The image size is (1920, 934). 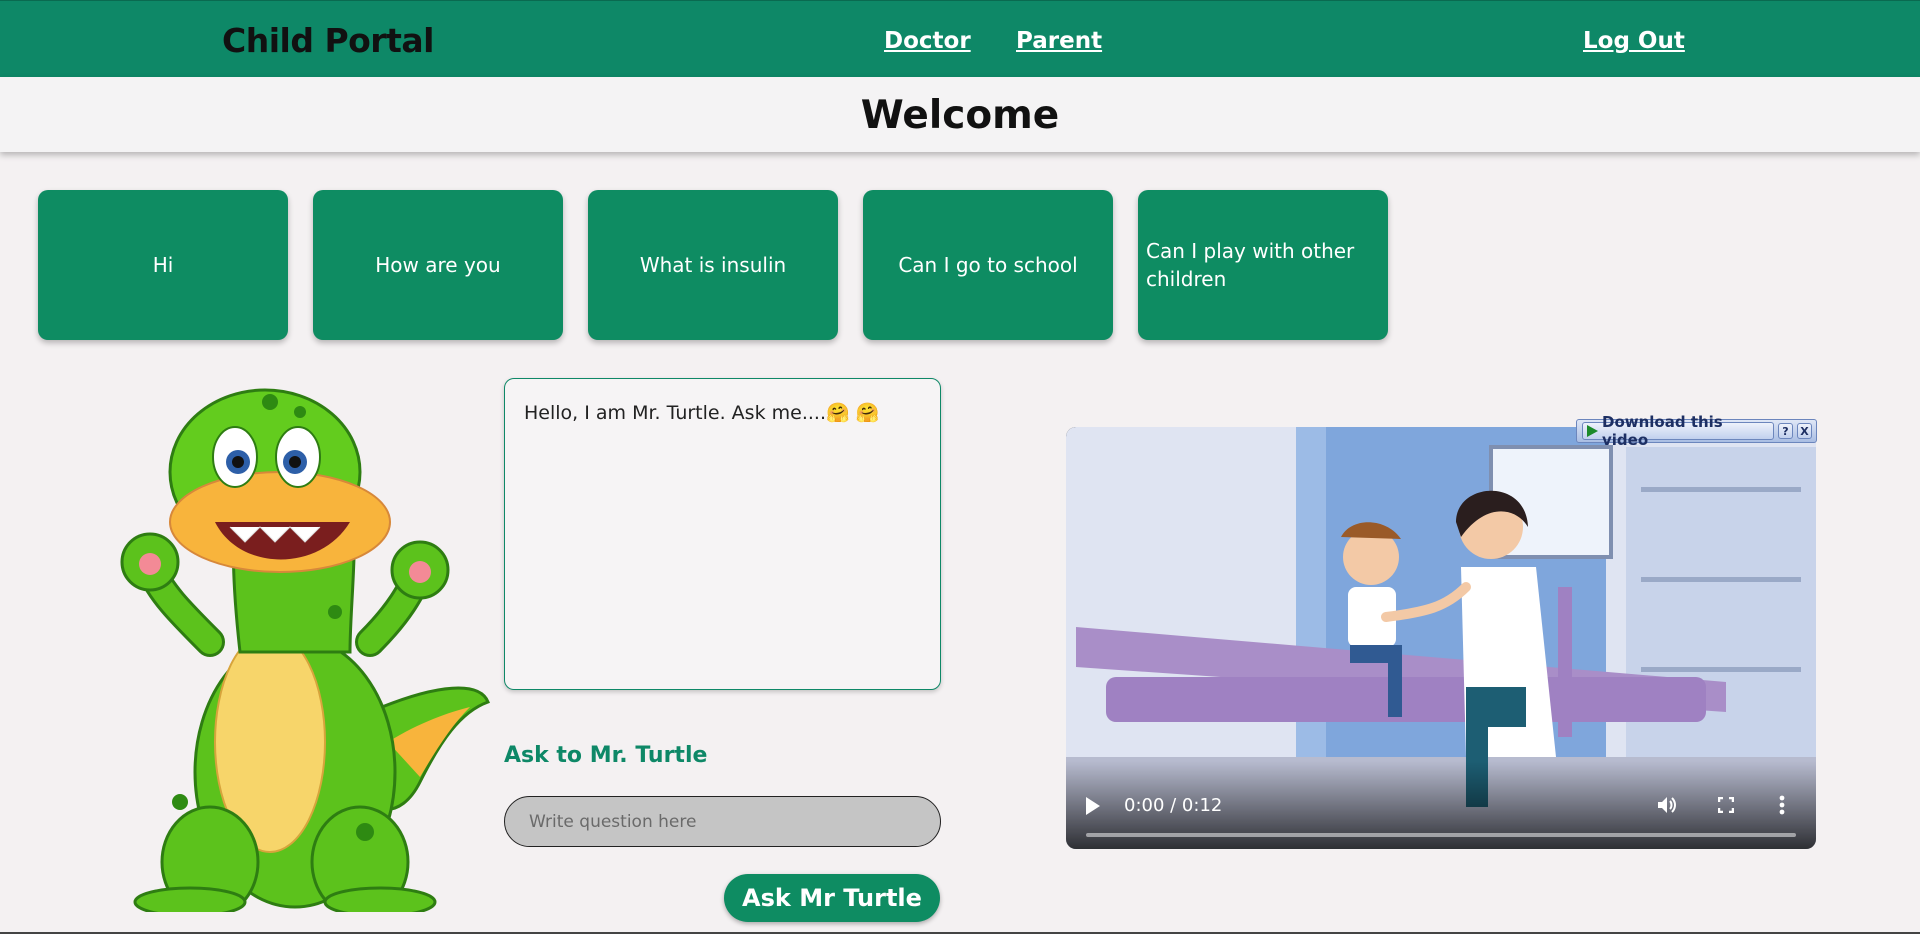 I want to click on download-video-button: Download this video, so click(x=1678, y=431).